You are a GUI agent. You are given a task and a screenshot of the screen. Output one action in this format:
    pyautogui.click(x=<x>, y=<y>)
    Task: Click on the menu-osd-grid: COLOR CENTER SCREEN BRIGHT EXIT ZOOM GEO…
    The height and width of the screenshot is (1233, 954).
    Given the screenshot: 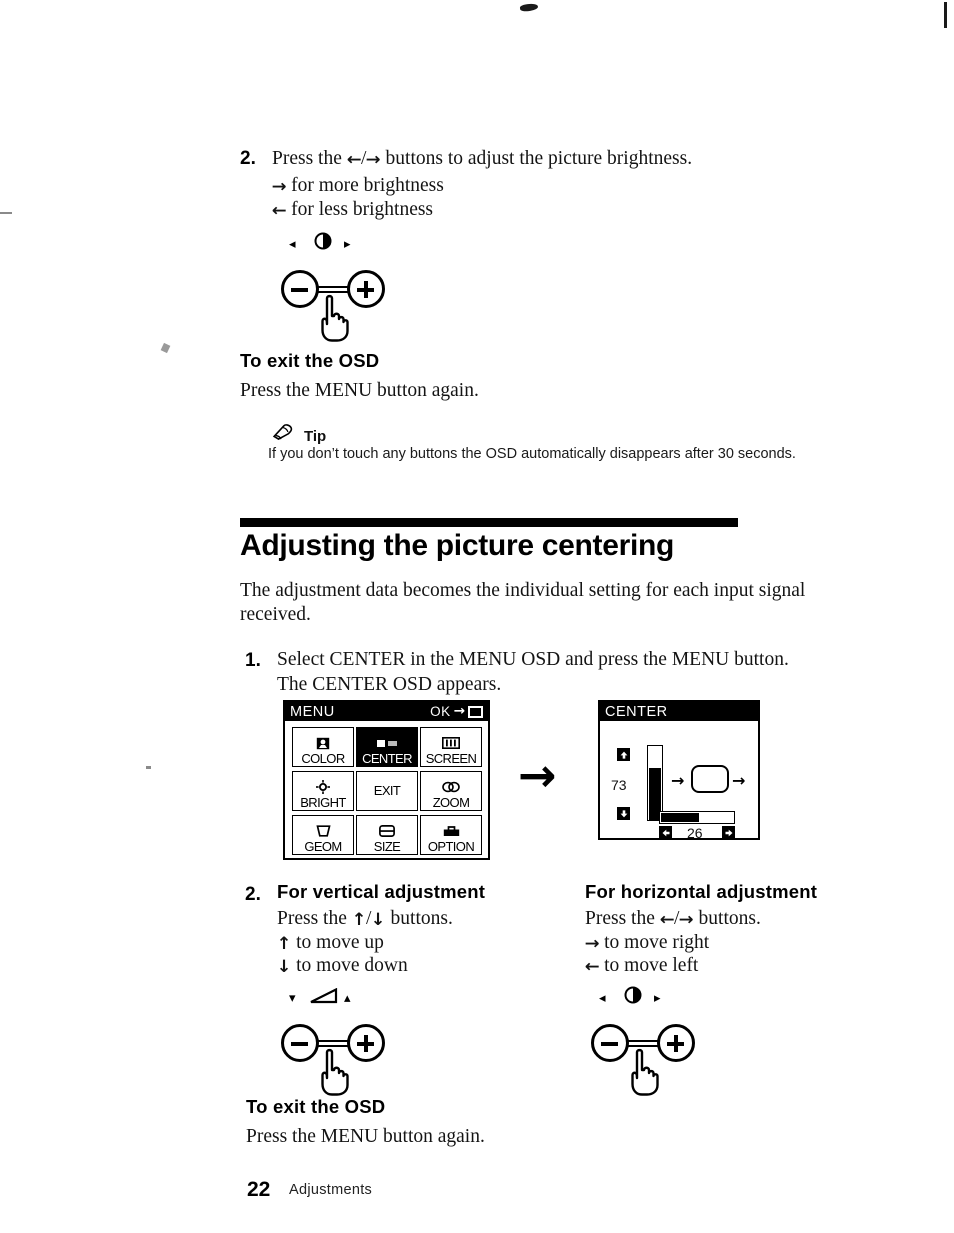 What is the action you would take?
    pyautogui.click(x=387, y=791)
    